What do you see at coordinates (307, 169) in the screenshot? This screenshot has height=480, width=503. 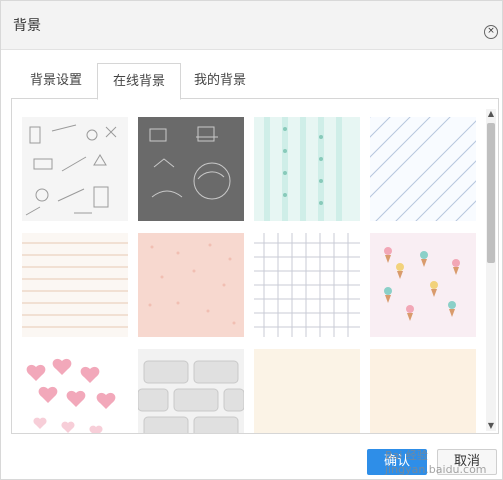 I see `tile-mint-vertical-stripes` at bounding box center [307, 169].